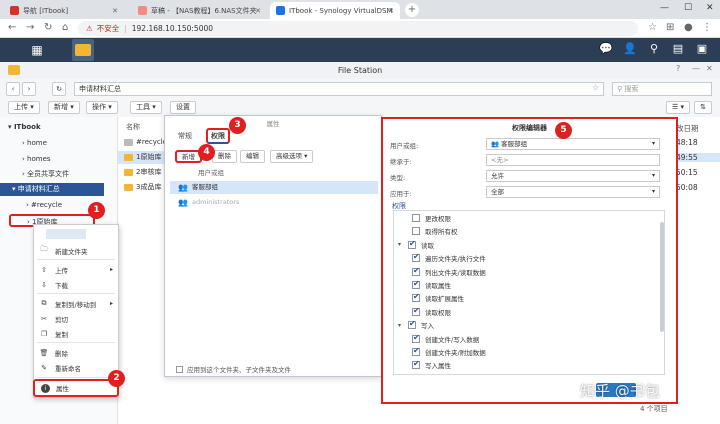 Image resolution: width=720 pixels, height=424 pixels. What do you see at coordinates (431, 365) in the screenshot?
I see `permission-item: 写入属性` at bounding box center [431, 365].